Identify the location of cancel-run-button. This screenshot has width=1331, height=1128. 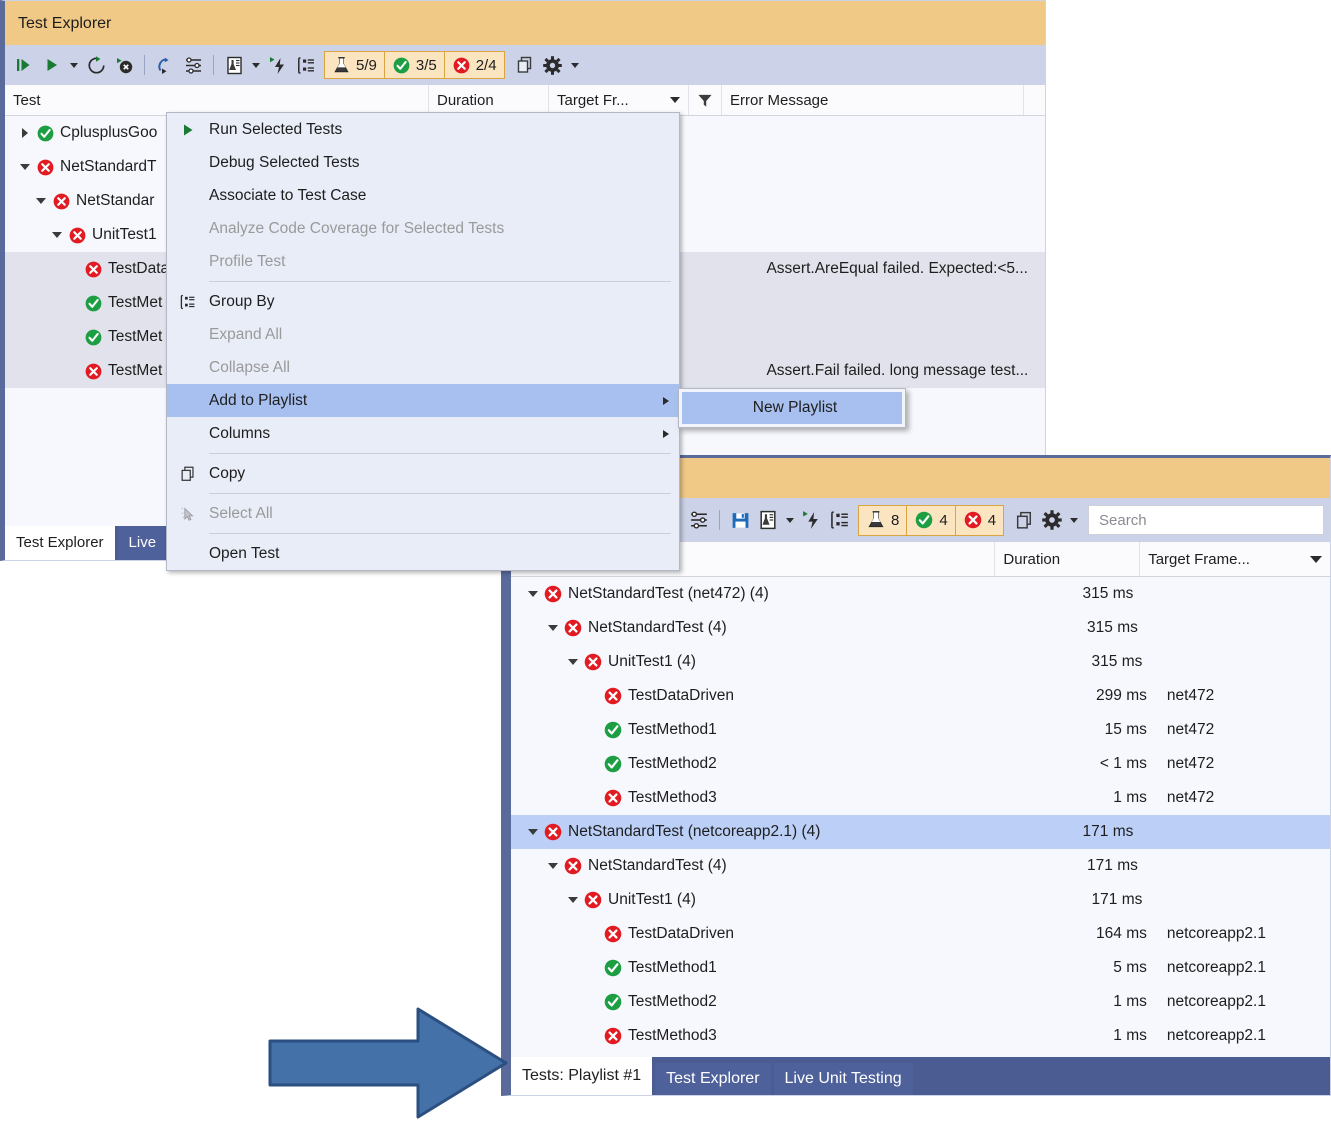
(124, 65).